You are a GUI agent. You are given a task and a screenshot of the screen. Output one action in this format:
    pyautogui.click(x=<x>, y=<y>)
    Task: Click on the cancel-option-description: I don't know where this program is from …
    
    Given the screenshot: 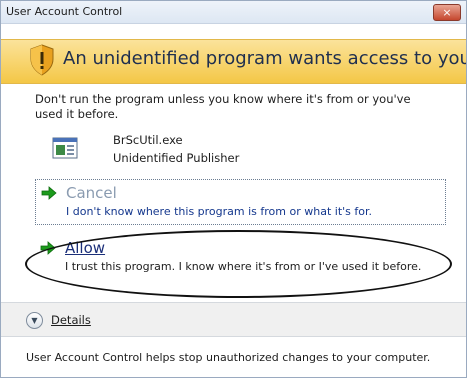 What is the action you would take?
    pyautogui.click(x=219, y=211)
    